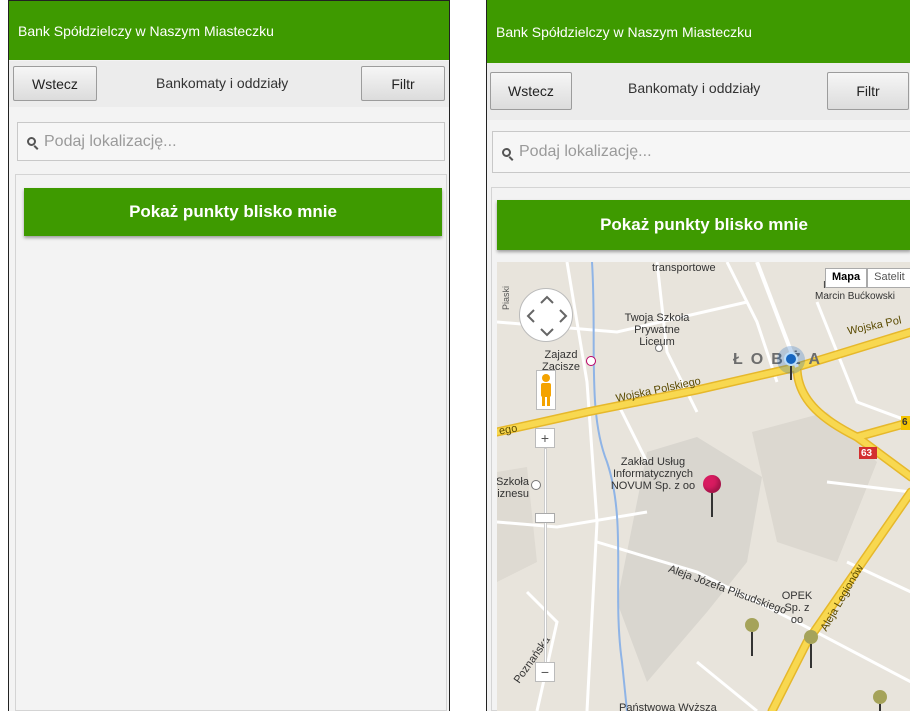 This screenshot has height=711, width=910. What do you see at coordinates (855, 296) in the screenshot?
I see `map-label-person: Marcin Bućkowski` at bounding box center [855, 296].